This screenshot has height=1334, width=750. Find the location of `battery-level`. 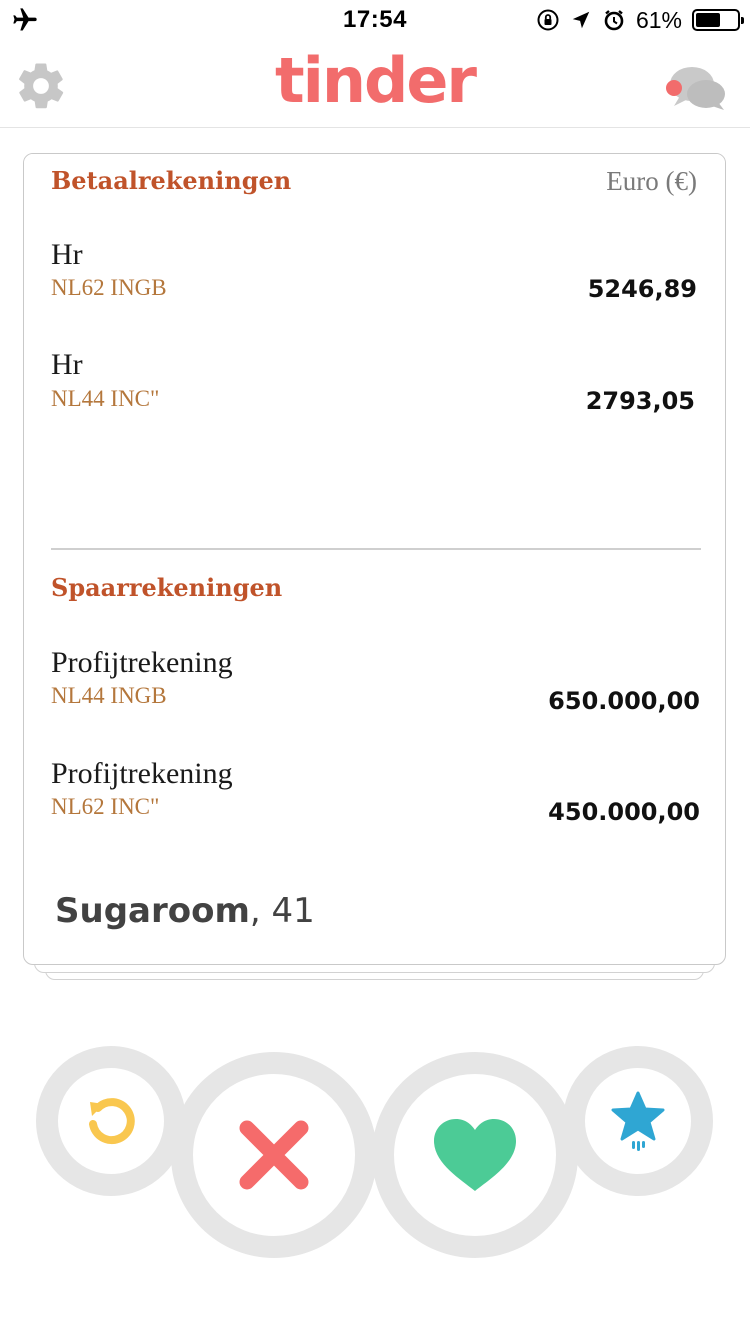

battery-level is located at coordinates (708, 20).